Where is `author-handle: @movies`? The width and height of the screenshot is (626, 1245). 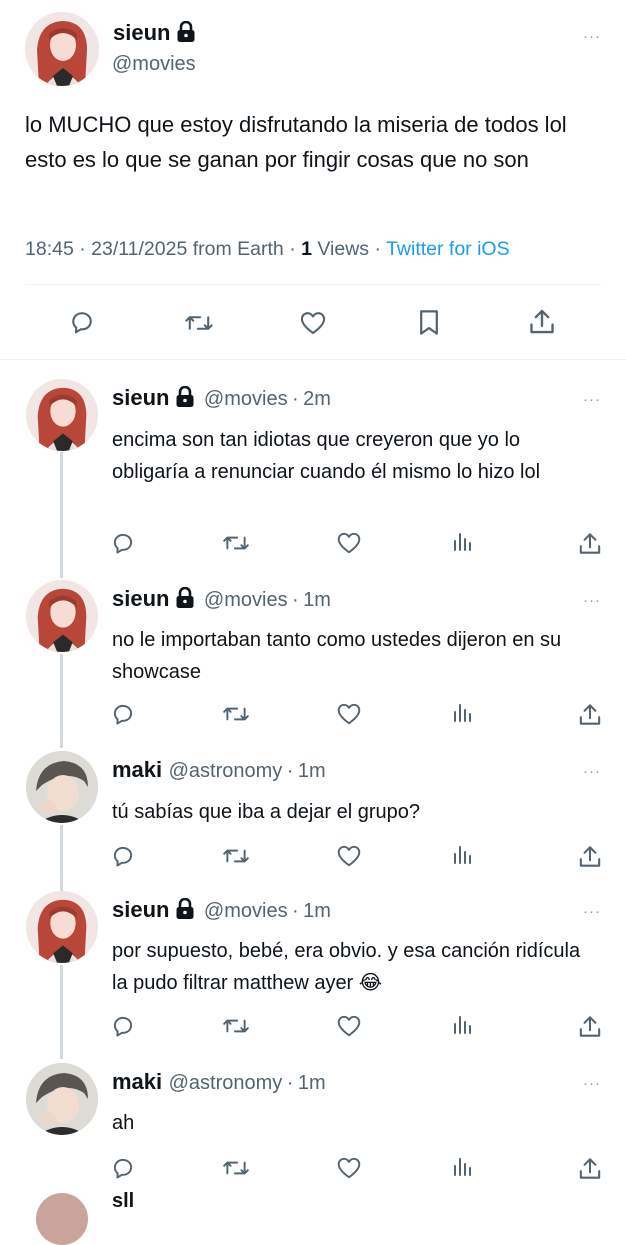 author-handle: @movies is located at coordinates (154, 64).